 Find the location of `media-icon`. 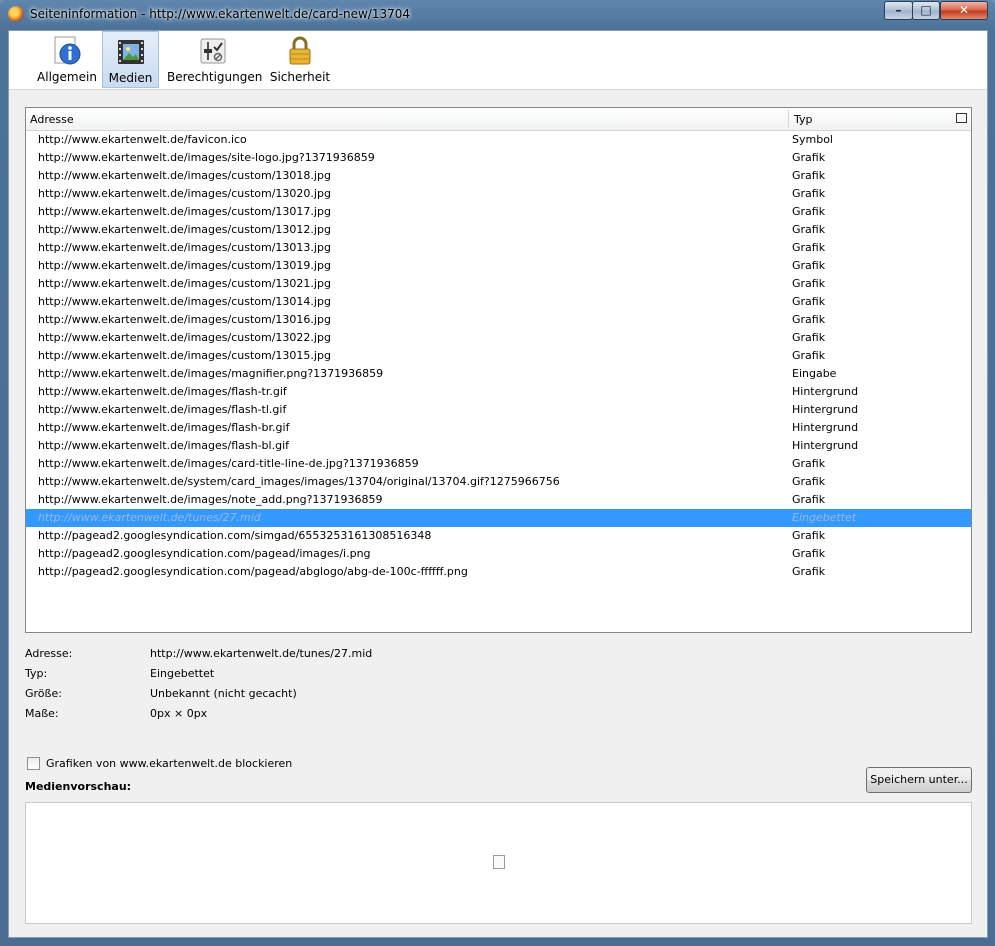

media-icon is located at coordinates (130, 52).